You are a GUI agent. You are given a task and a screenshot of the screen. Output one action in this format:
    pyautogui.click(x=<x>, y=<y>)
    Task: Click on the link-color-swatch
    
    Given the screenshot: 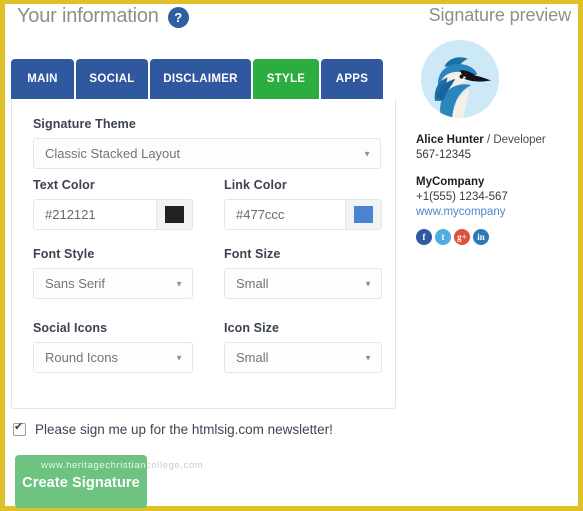 What is the action you would take?
    pyautogui.click(x=363, y=214)
    